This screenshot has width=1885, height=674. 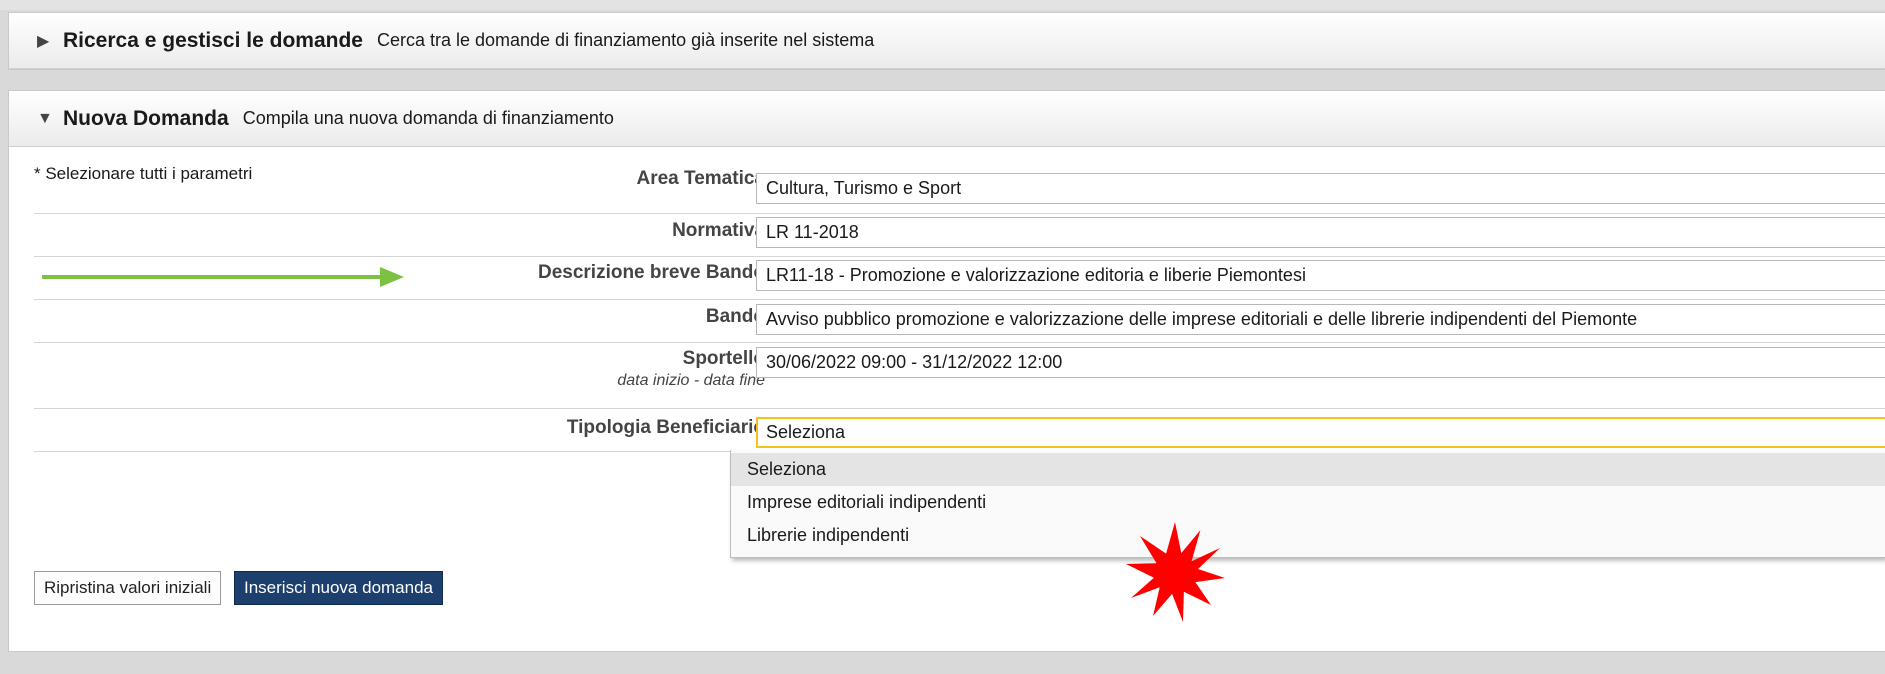 I want to click on top-strip, so click(x=942, y=5).